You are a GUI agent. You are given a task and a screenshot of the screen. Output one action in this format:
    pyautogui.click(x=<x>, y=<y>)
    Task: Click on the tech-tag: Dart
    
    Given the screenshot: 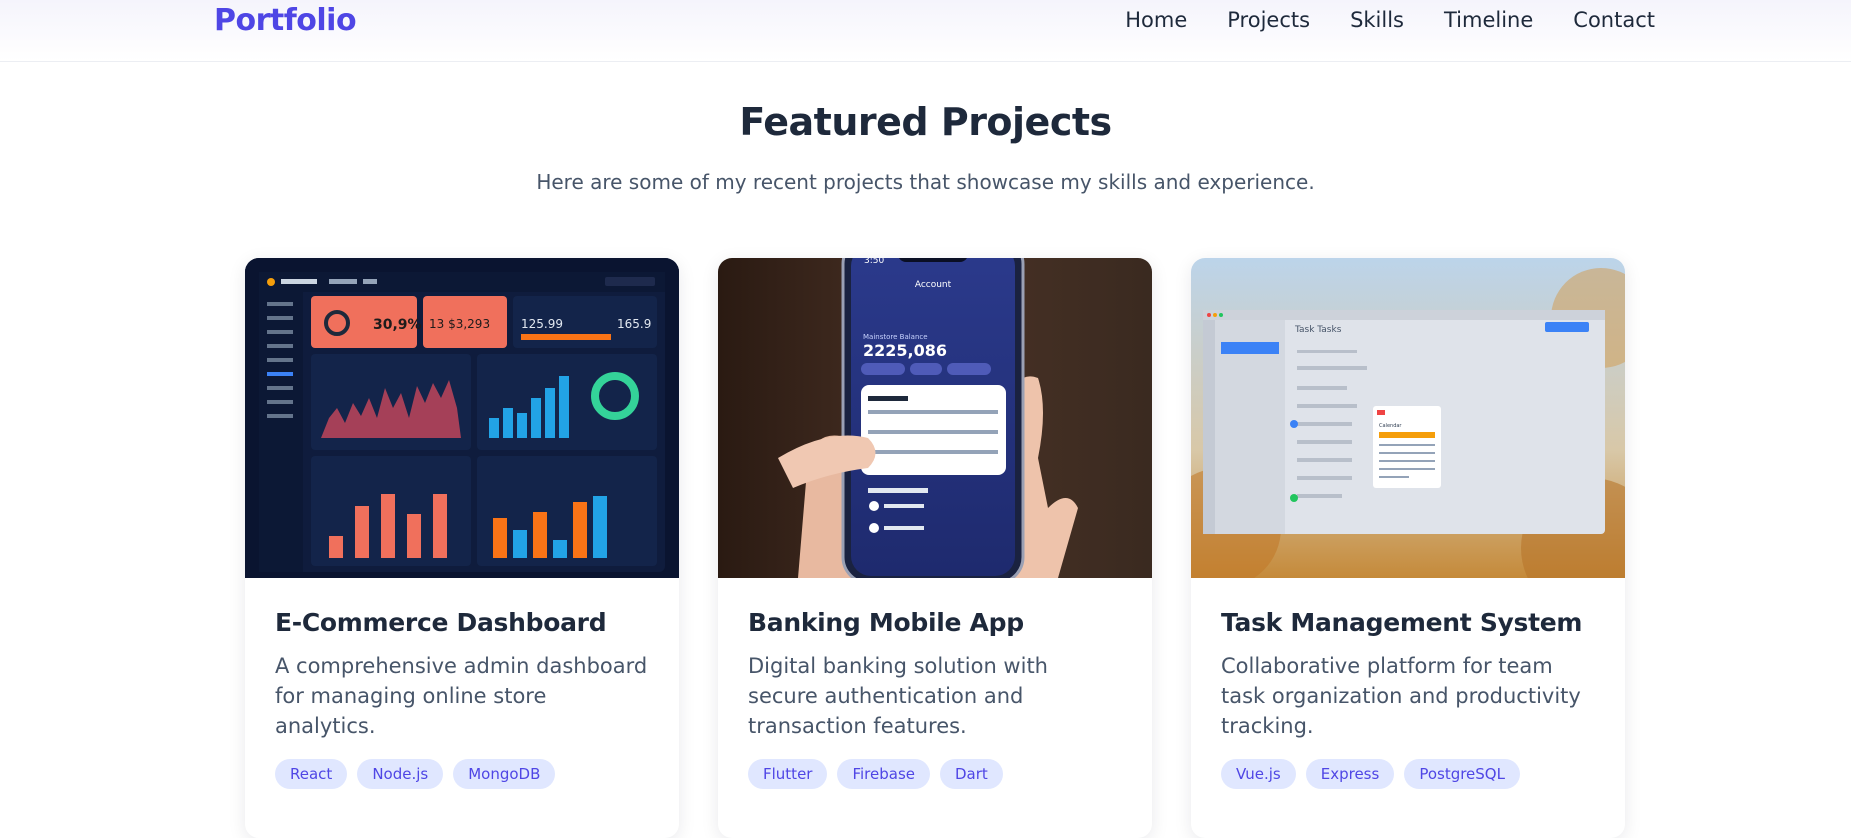 What is the action you would take?
    pyautogui.click(x=971, y=774)
    